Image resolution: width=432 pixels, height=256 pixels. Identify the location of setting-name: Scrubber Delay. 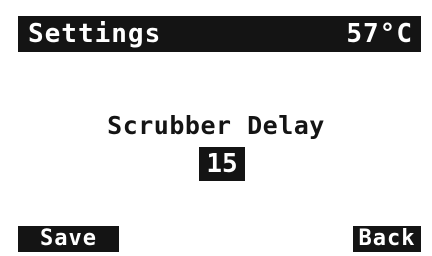
(216, 125).